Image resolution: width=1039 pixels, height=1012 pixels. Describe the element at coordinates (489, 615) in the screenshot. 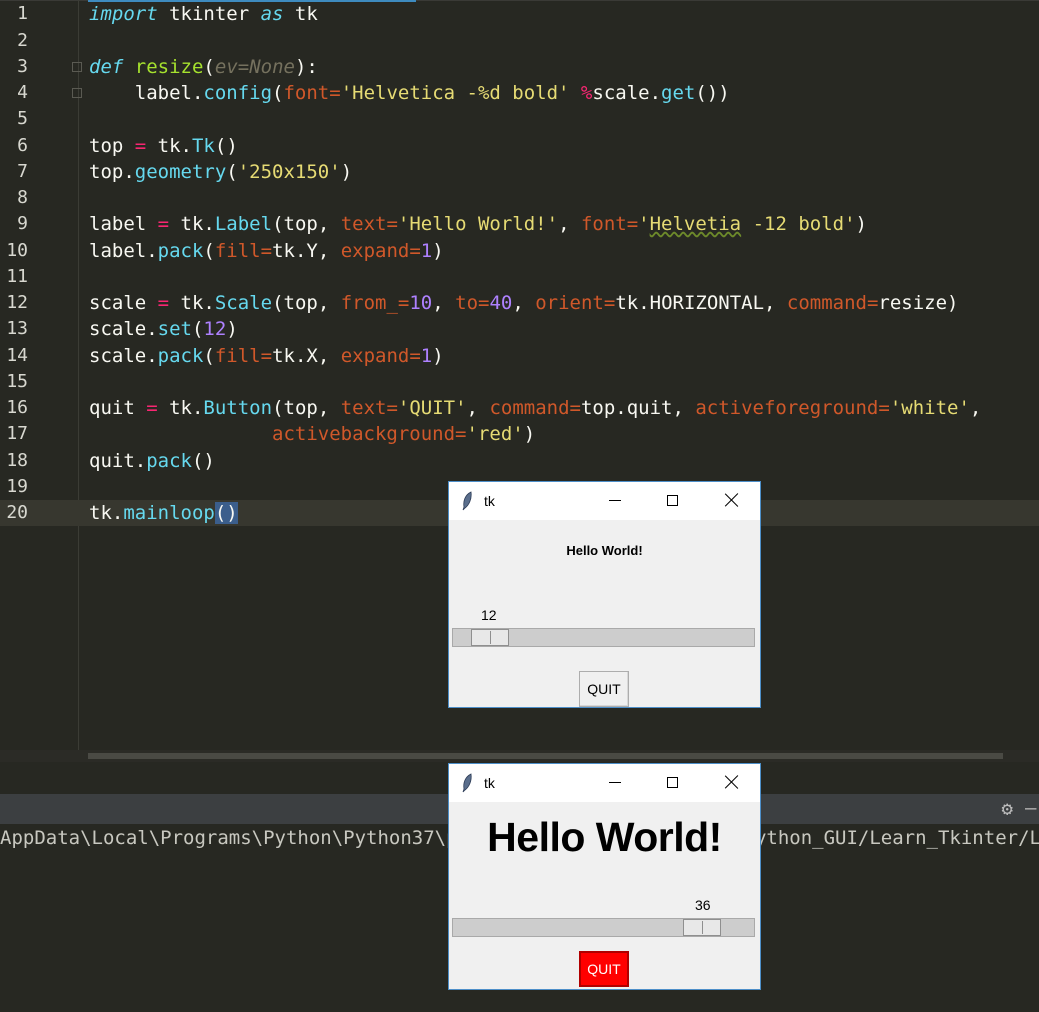

I see `scale-value: 12` at that location.